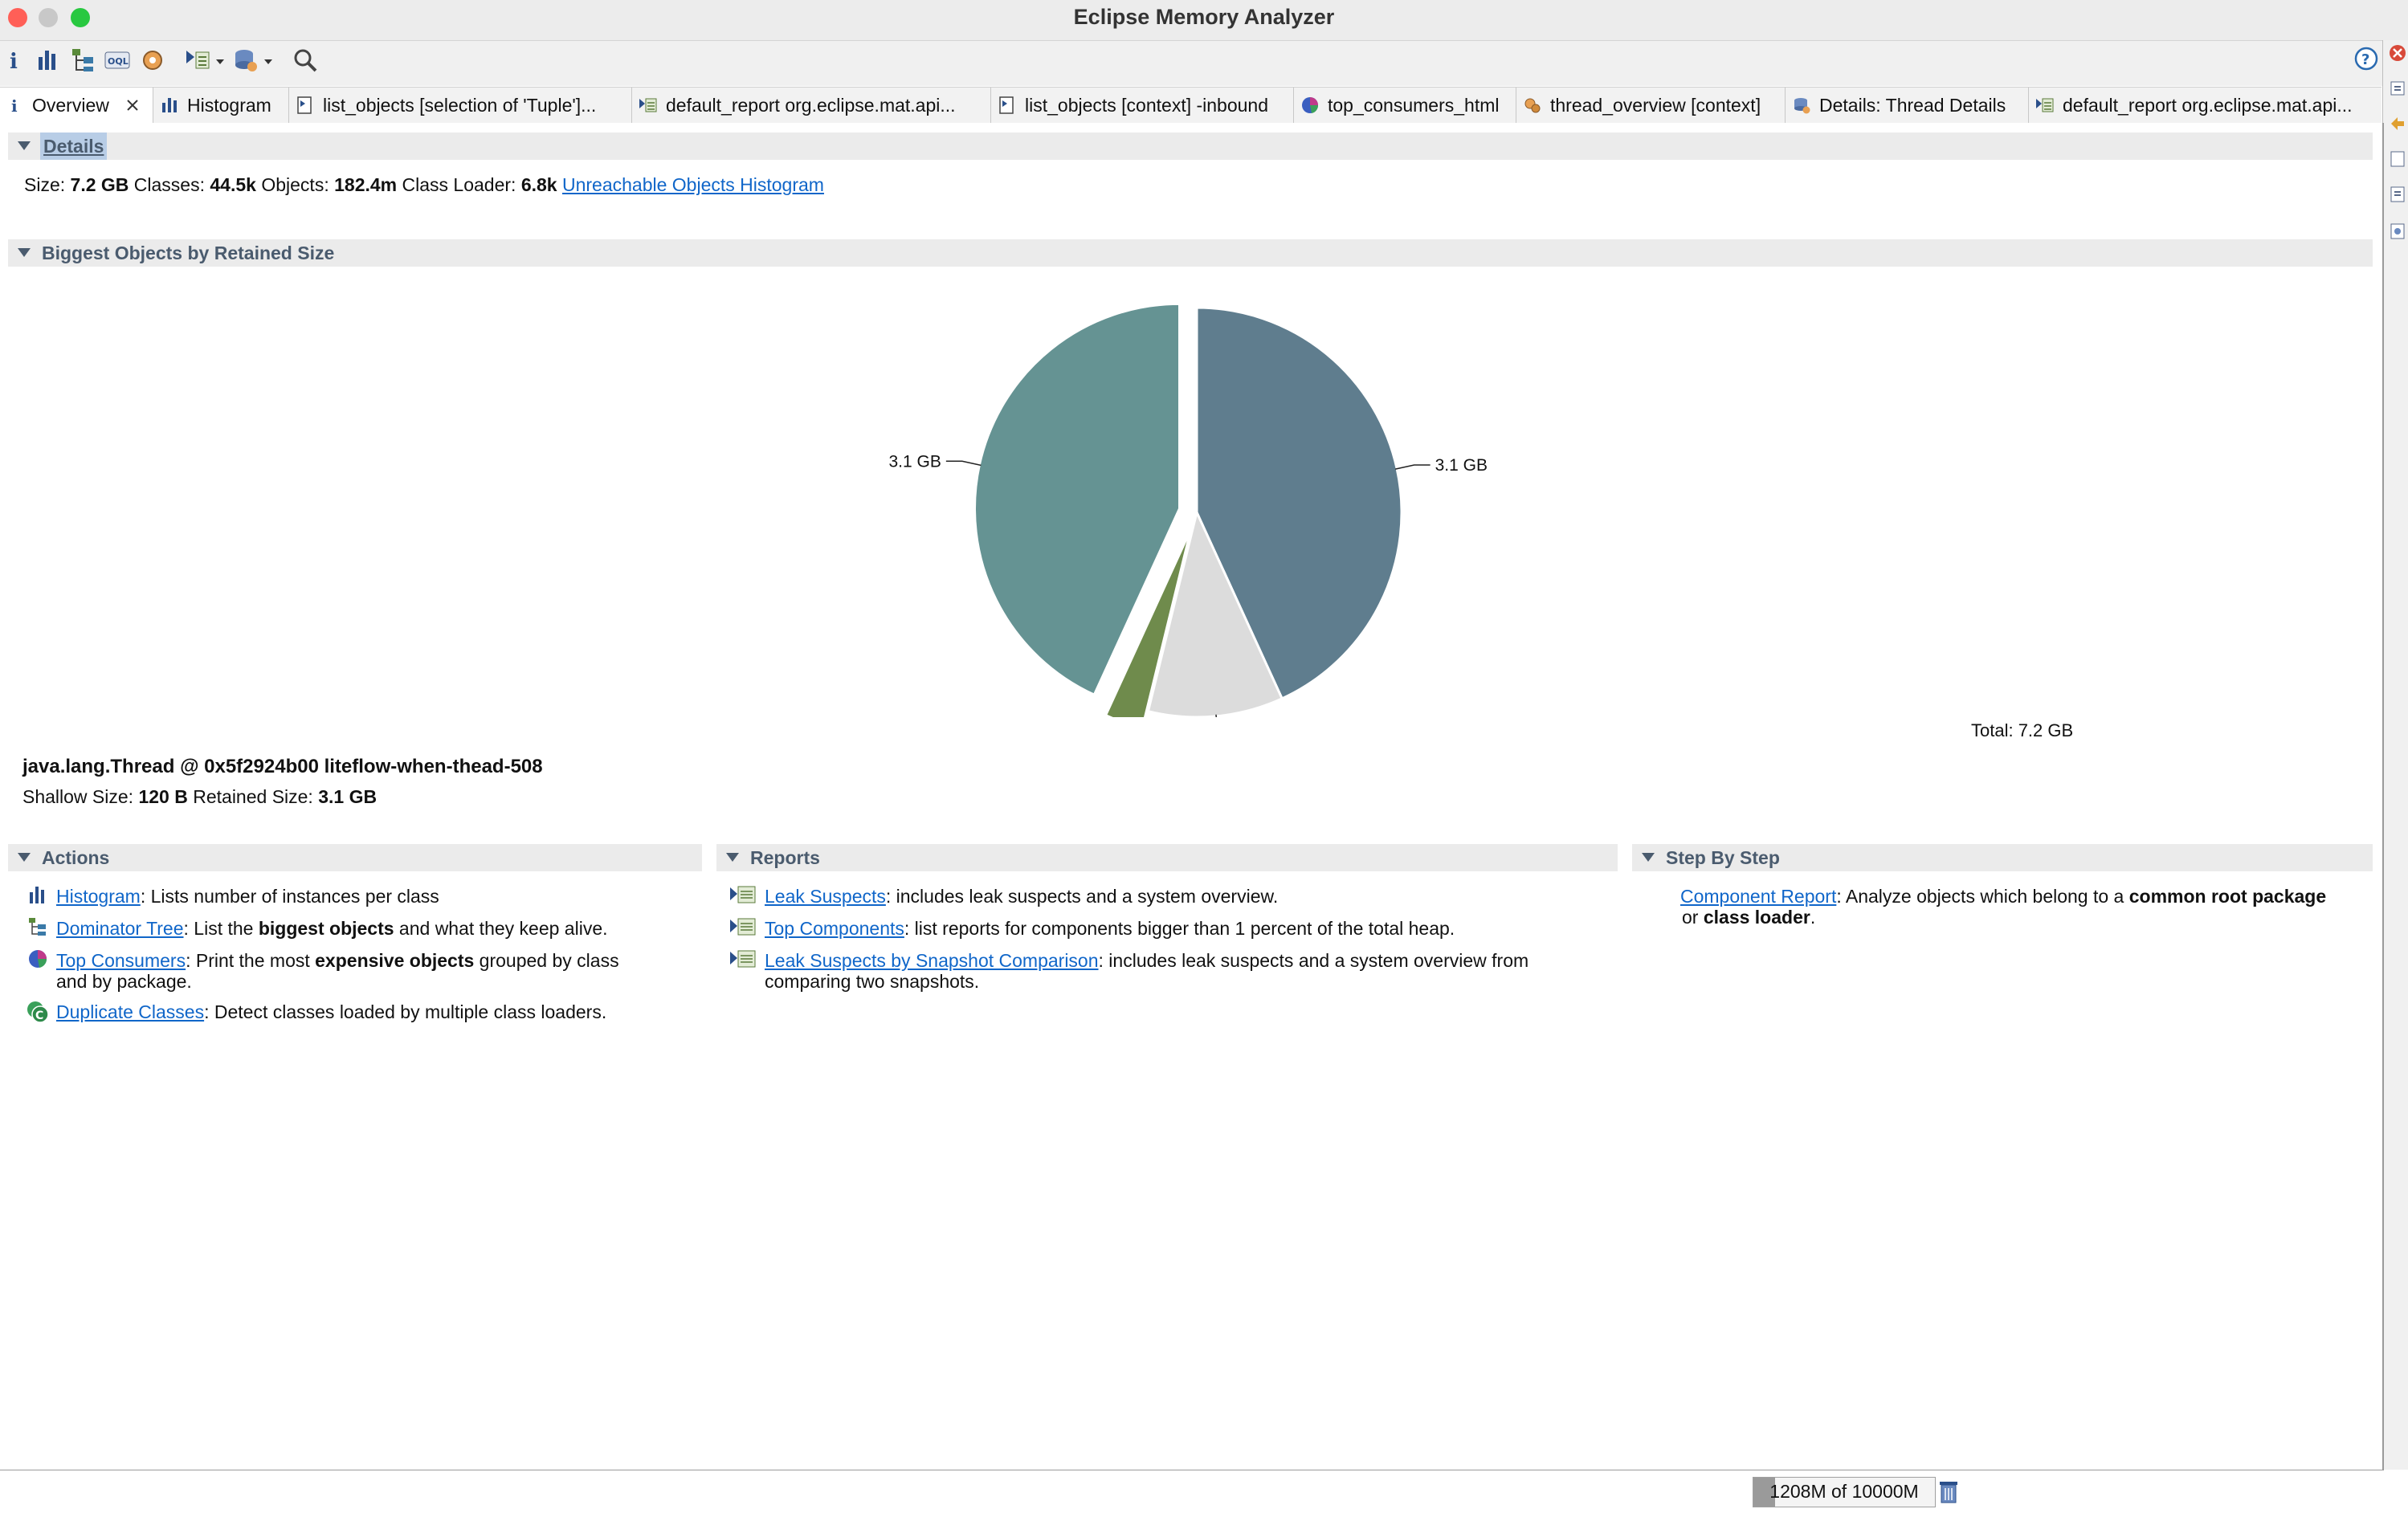 The width and height of the screenshot is (2408, 1513). Describe the element at coordinates (1948, 1491) in the screenshot. I see `trash-icon` at that location.